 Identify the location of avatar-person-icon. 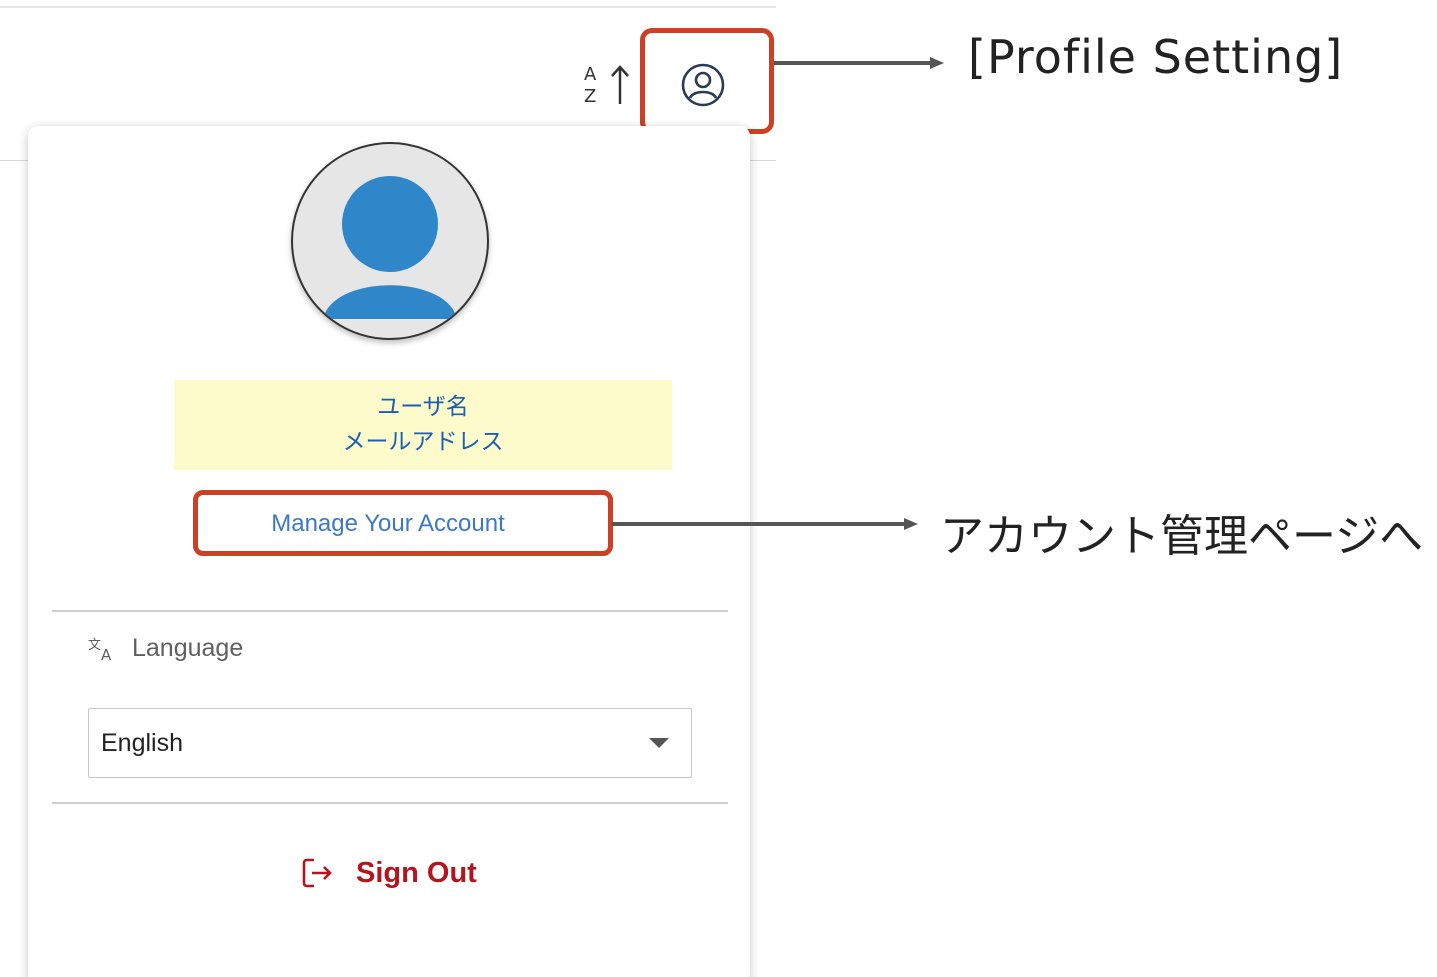
(390, 247).